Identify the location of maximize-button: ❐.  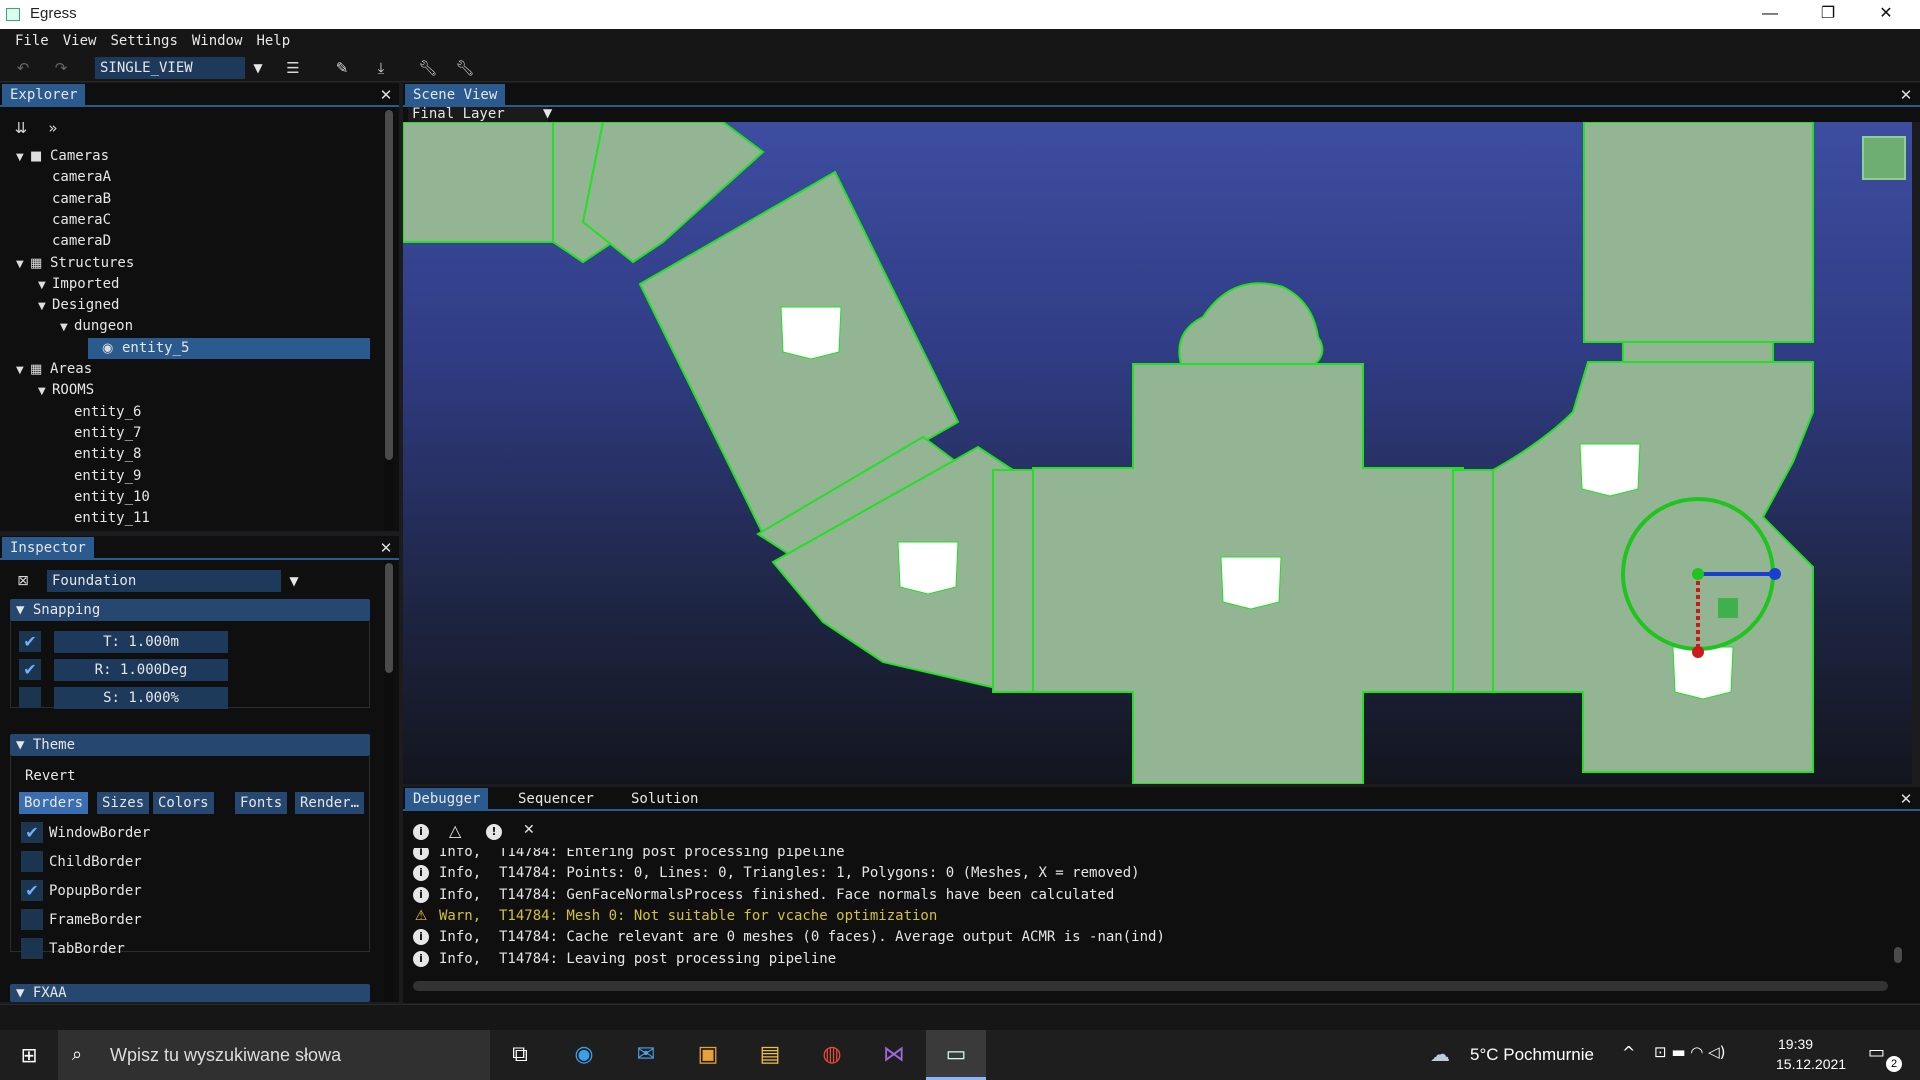
(1828, 14).